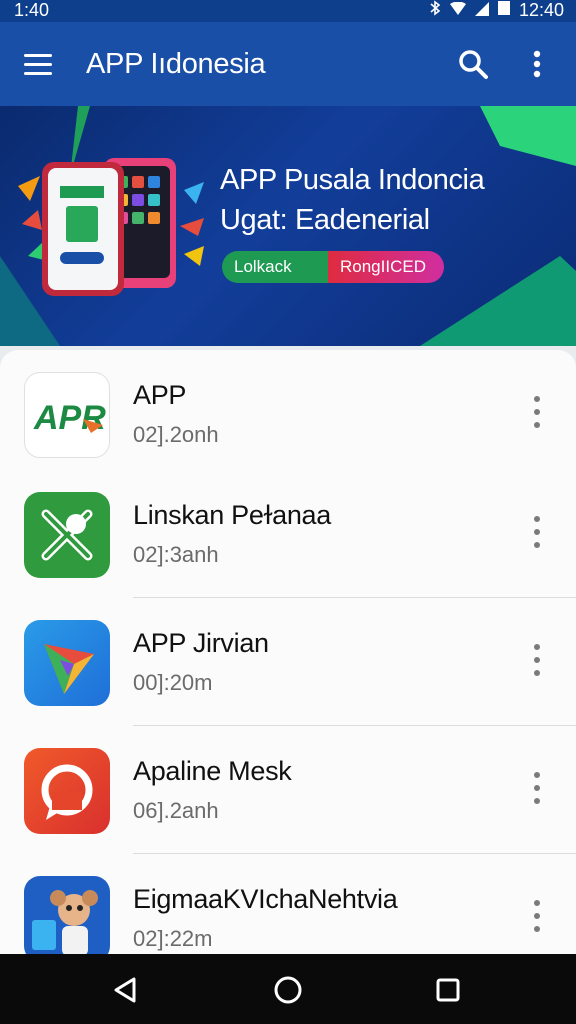 This screenshot has height=1024, width=576. I want to click on app-meta: 02].2onh, so click(176, 434).